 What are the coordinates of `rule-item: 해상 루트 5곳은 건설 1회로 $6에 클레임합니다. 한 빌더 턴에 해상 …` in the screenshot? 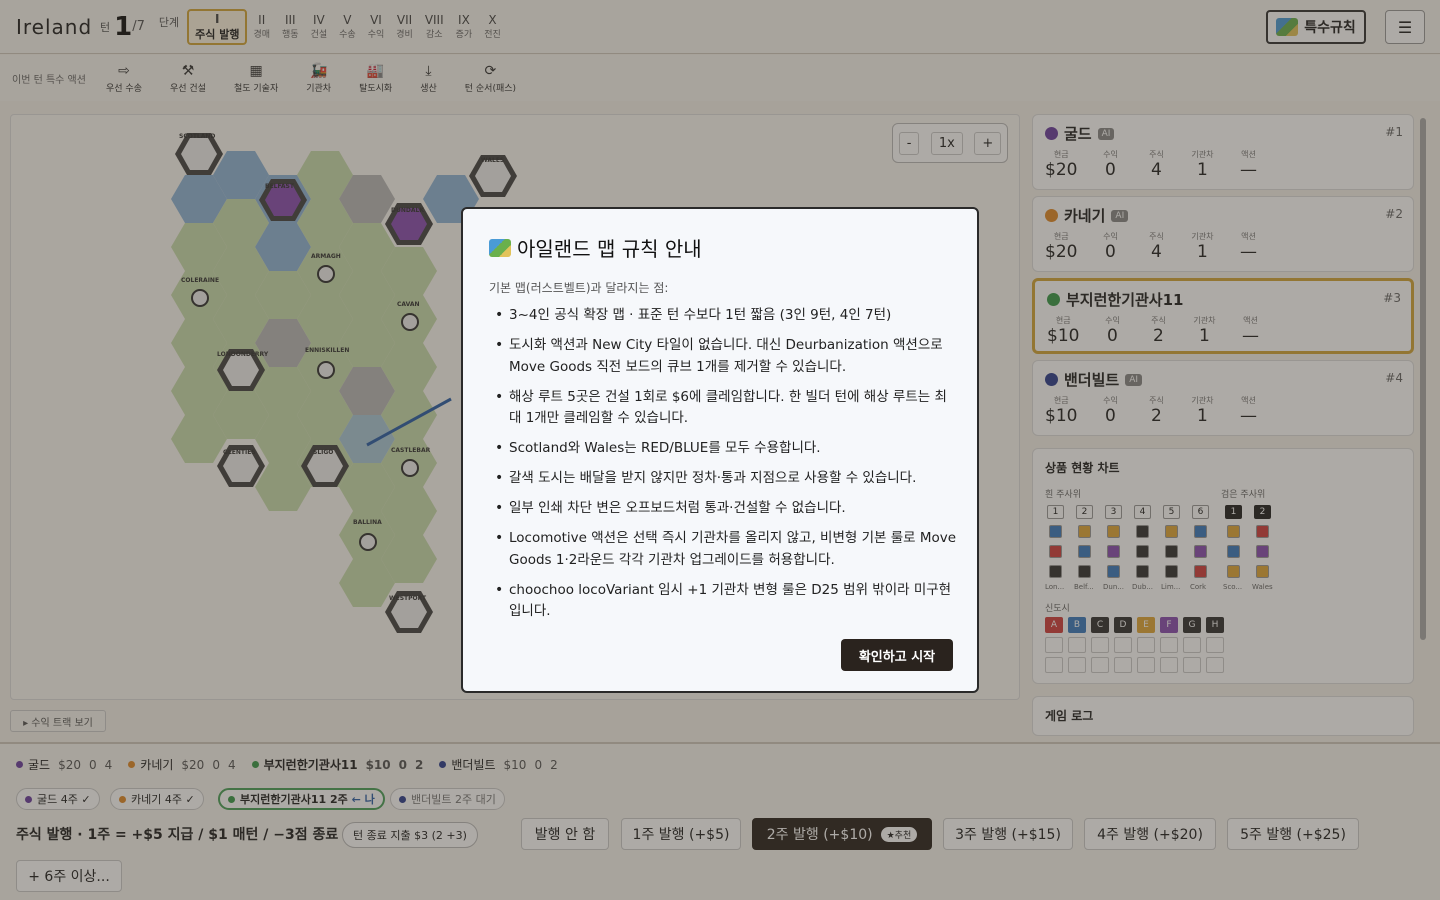 It's located at (724, 408).